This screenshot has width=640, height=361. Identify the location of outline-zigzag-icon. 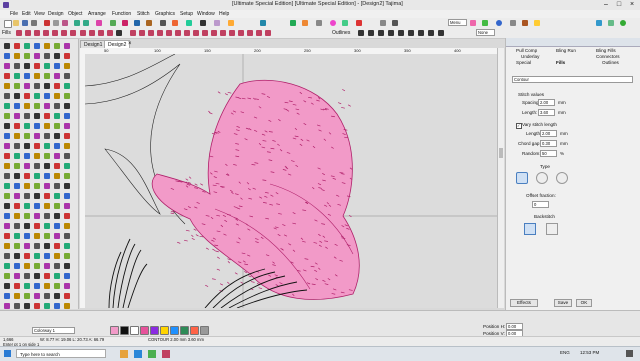
(431, 33).